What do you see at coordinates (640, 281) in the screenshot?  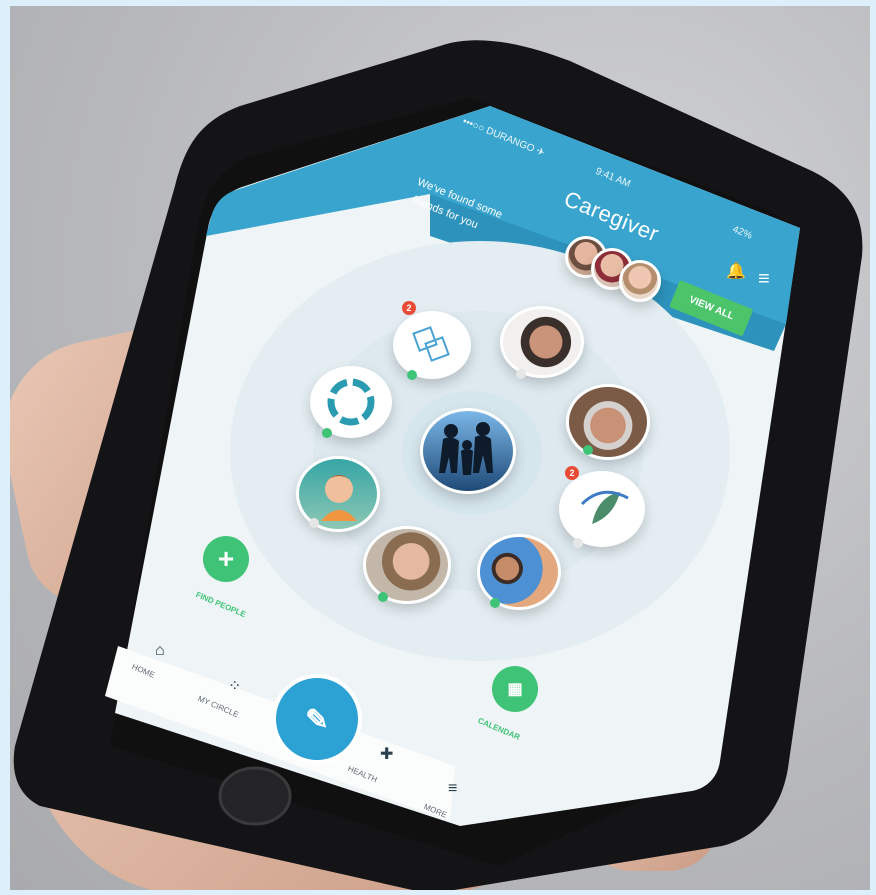 I see `avatar` at bounding box center [640, 281].